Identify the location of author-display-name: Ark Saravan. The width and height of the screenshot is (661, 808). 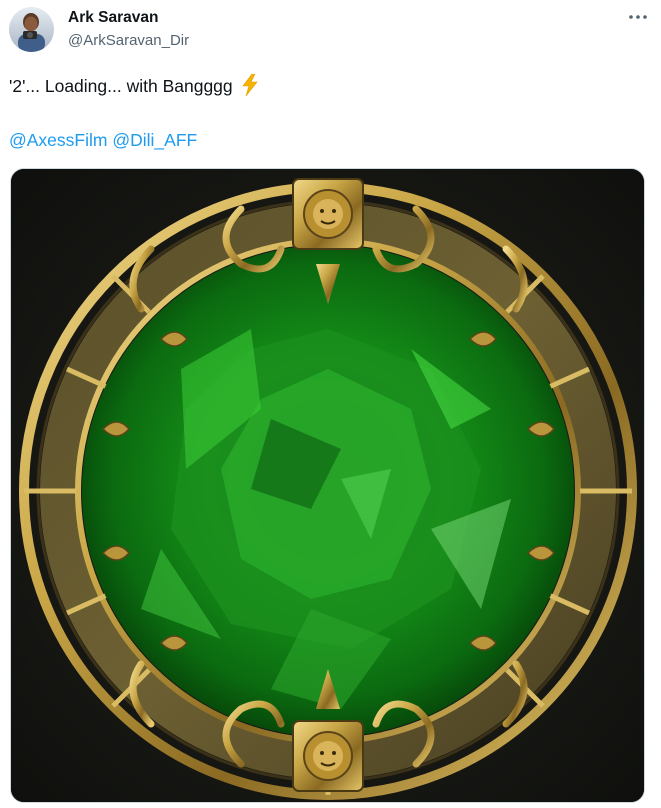
(128, 18).